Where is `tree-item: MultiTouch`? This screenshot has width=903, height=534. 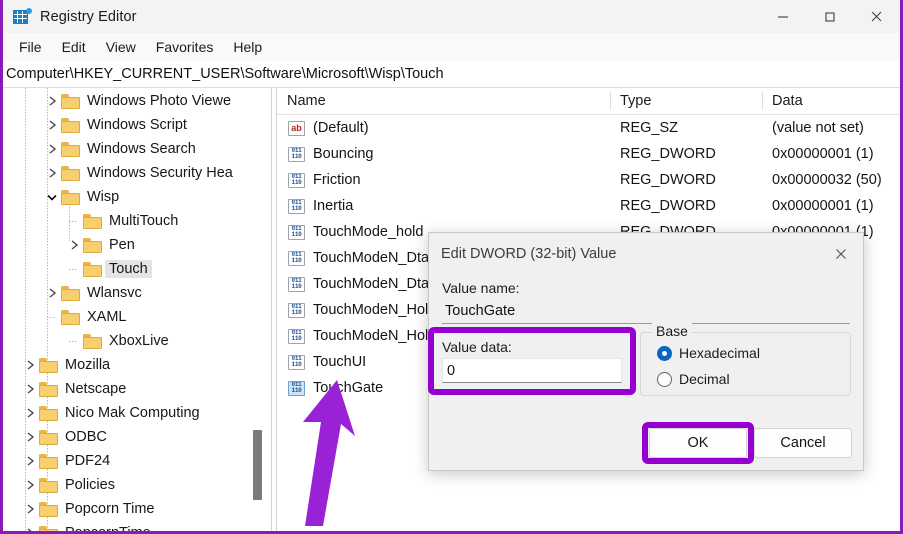 tree-item: MultiTouch is located at coordinates (137, 221).